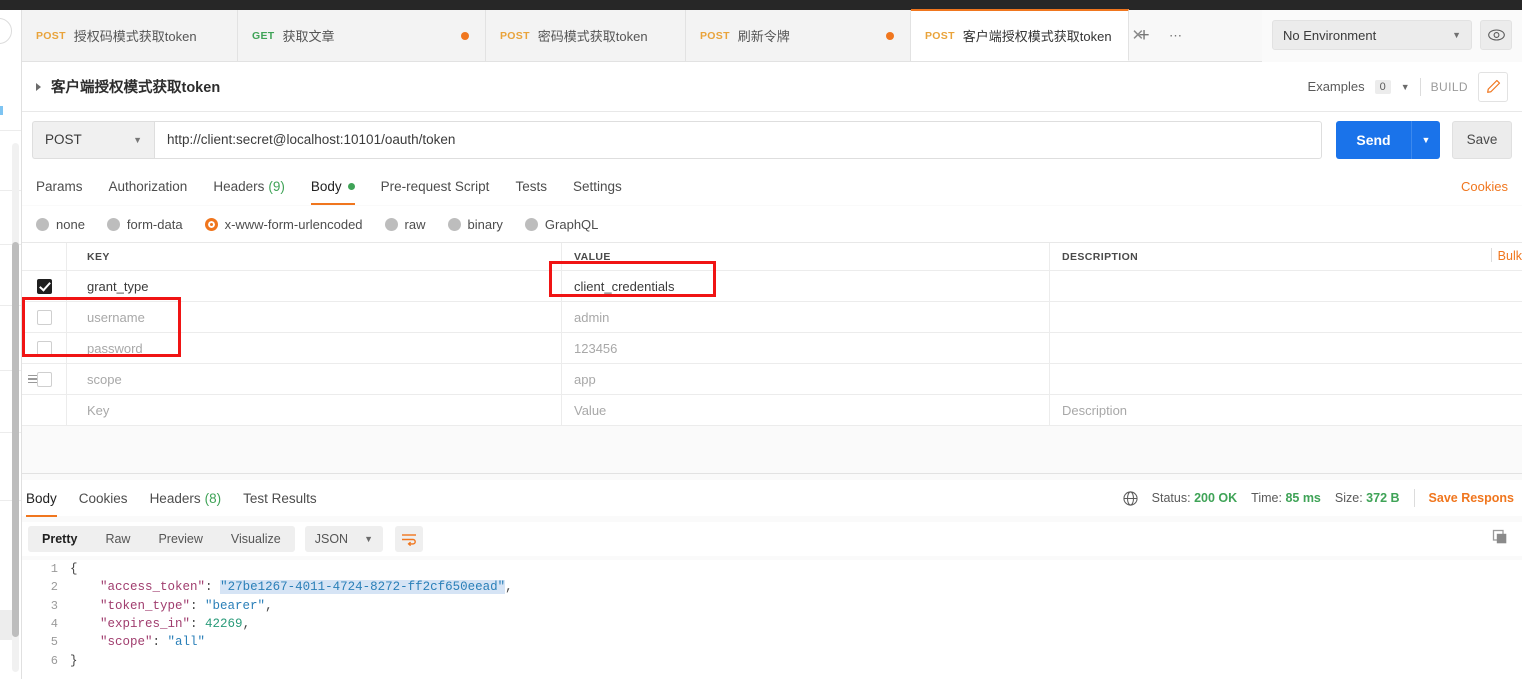  Describe the element at coordinates (130, 35) in the screenshot. I see `request-tab-0: POST 授权码模式获取token` at that location.